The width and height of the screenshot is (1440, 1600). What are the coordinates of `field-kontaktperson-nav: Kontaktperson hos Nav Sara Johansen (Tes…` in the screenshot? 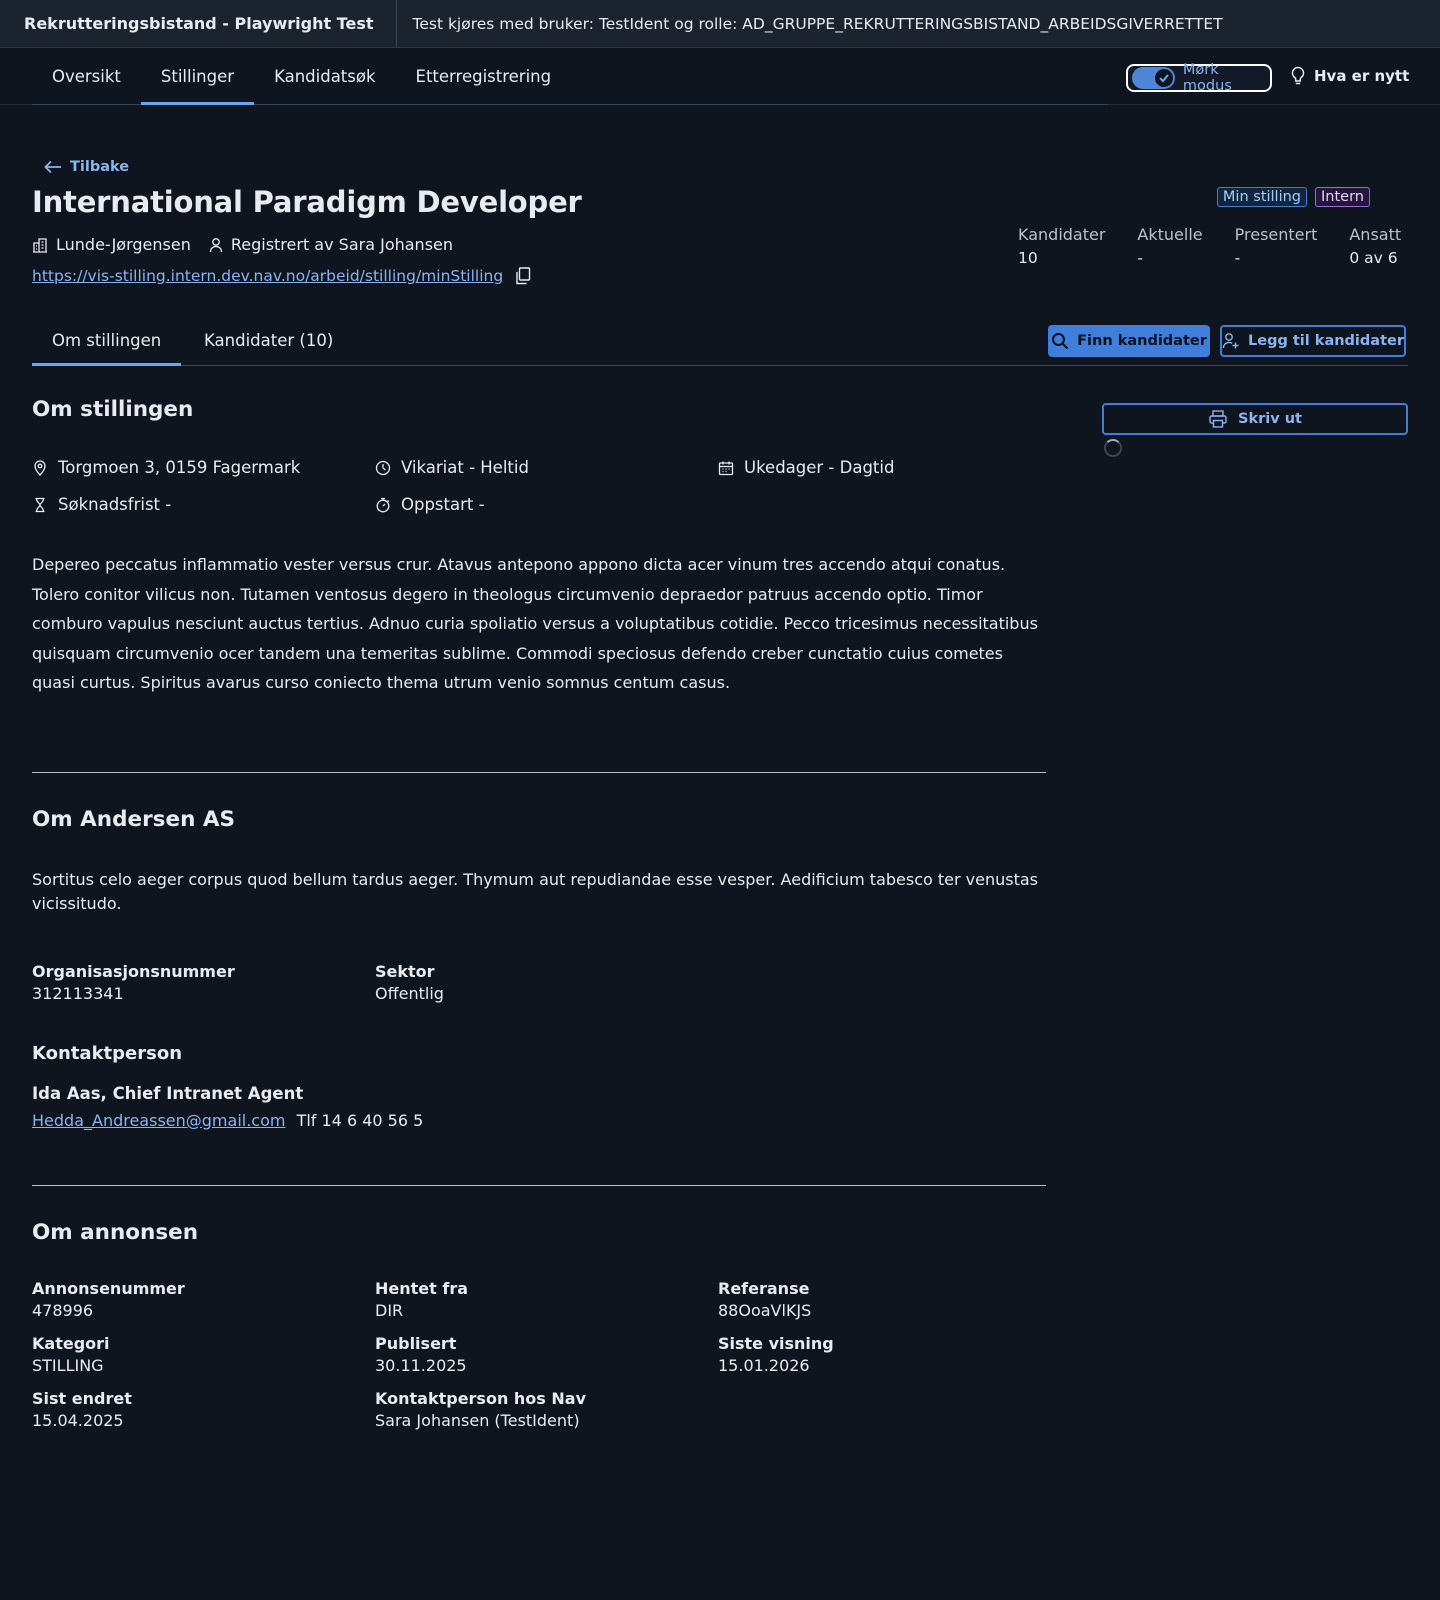 It's located at (546, 1409).